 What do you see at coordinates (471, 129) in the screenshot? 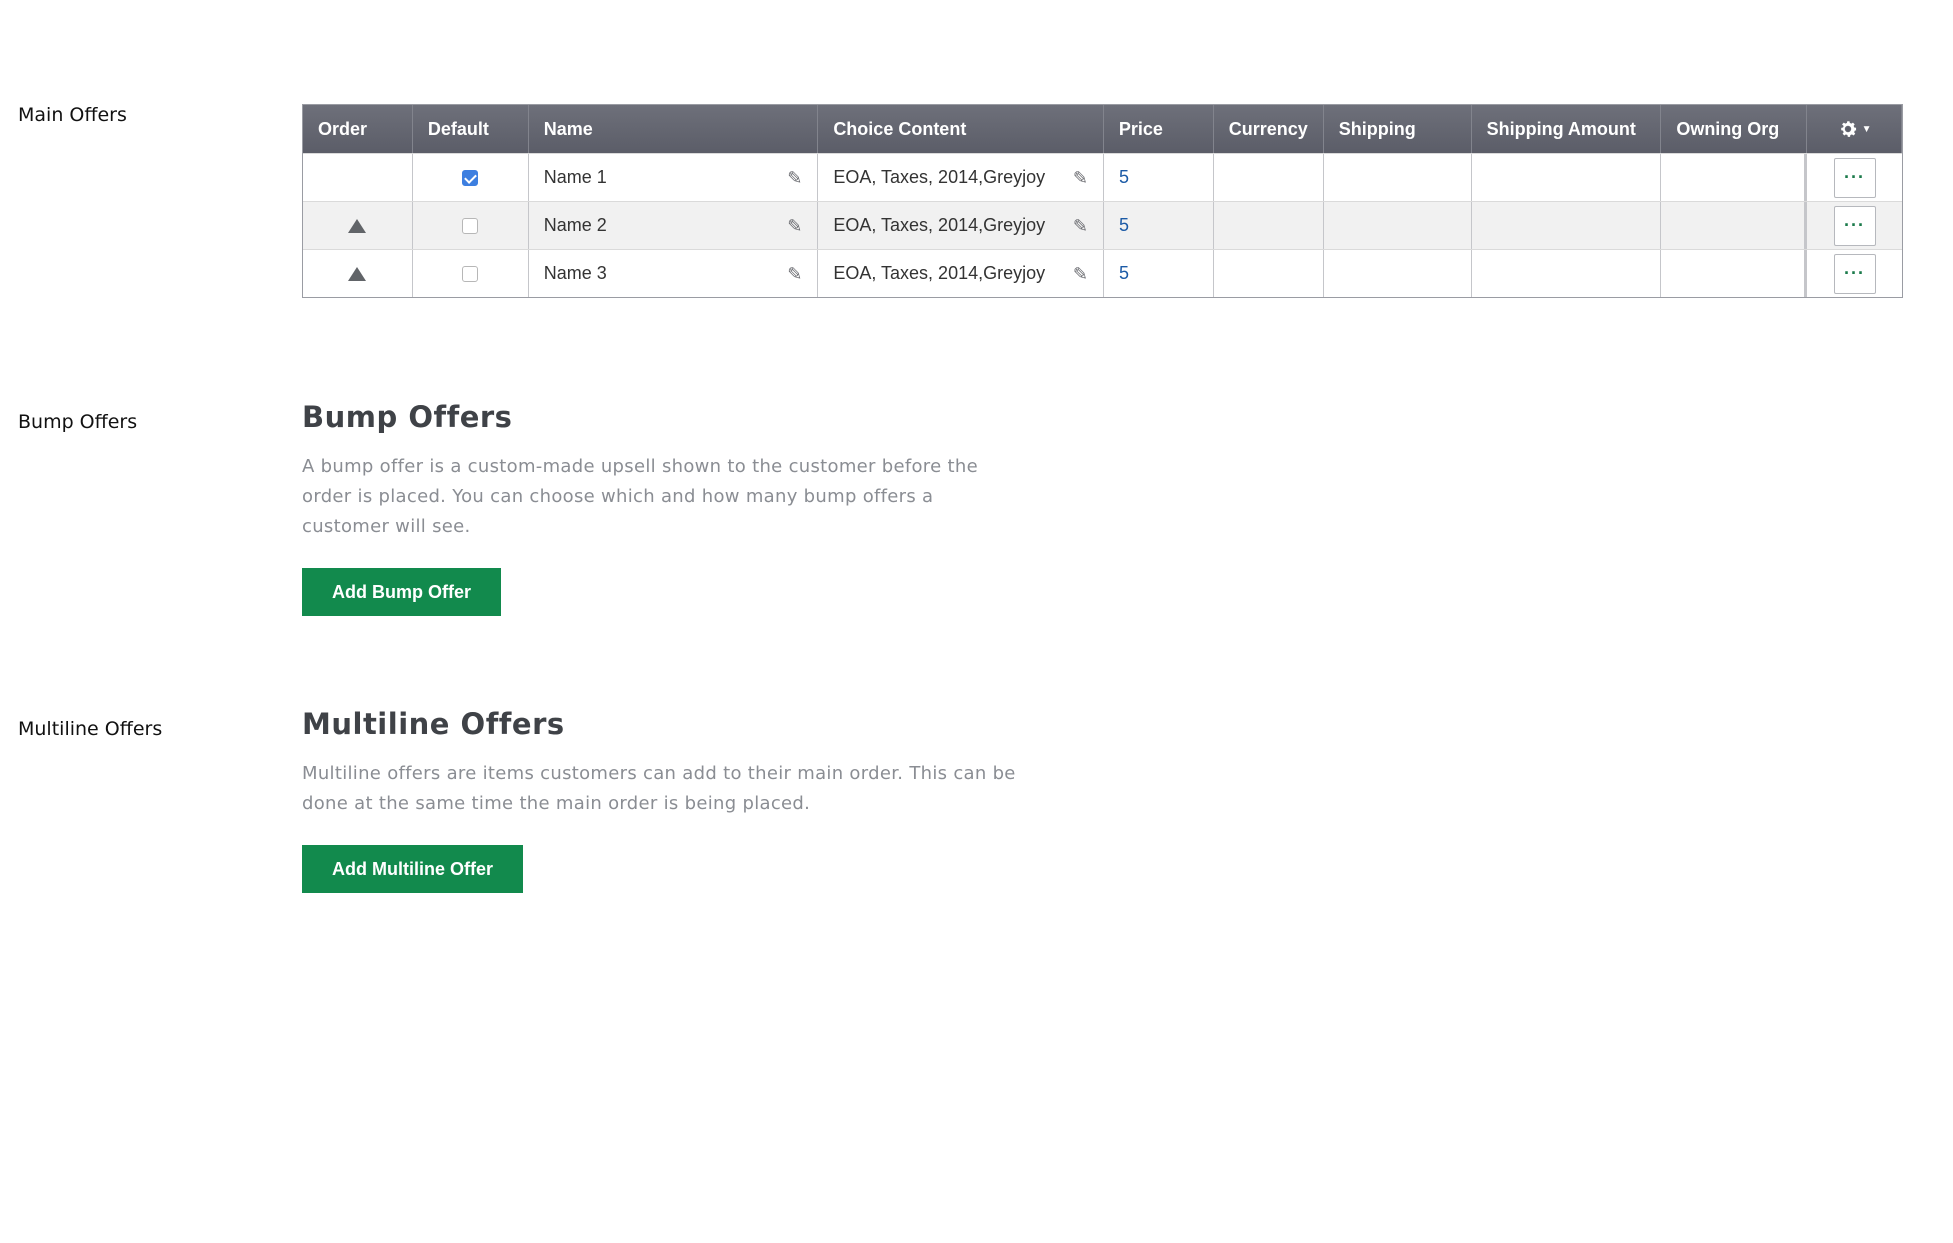
I see `header-default: Default` at bounding box center [471, 129].